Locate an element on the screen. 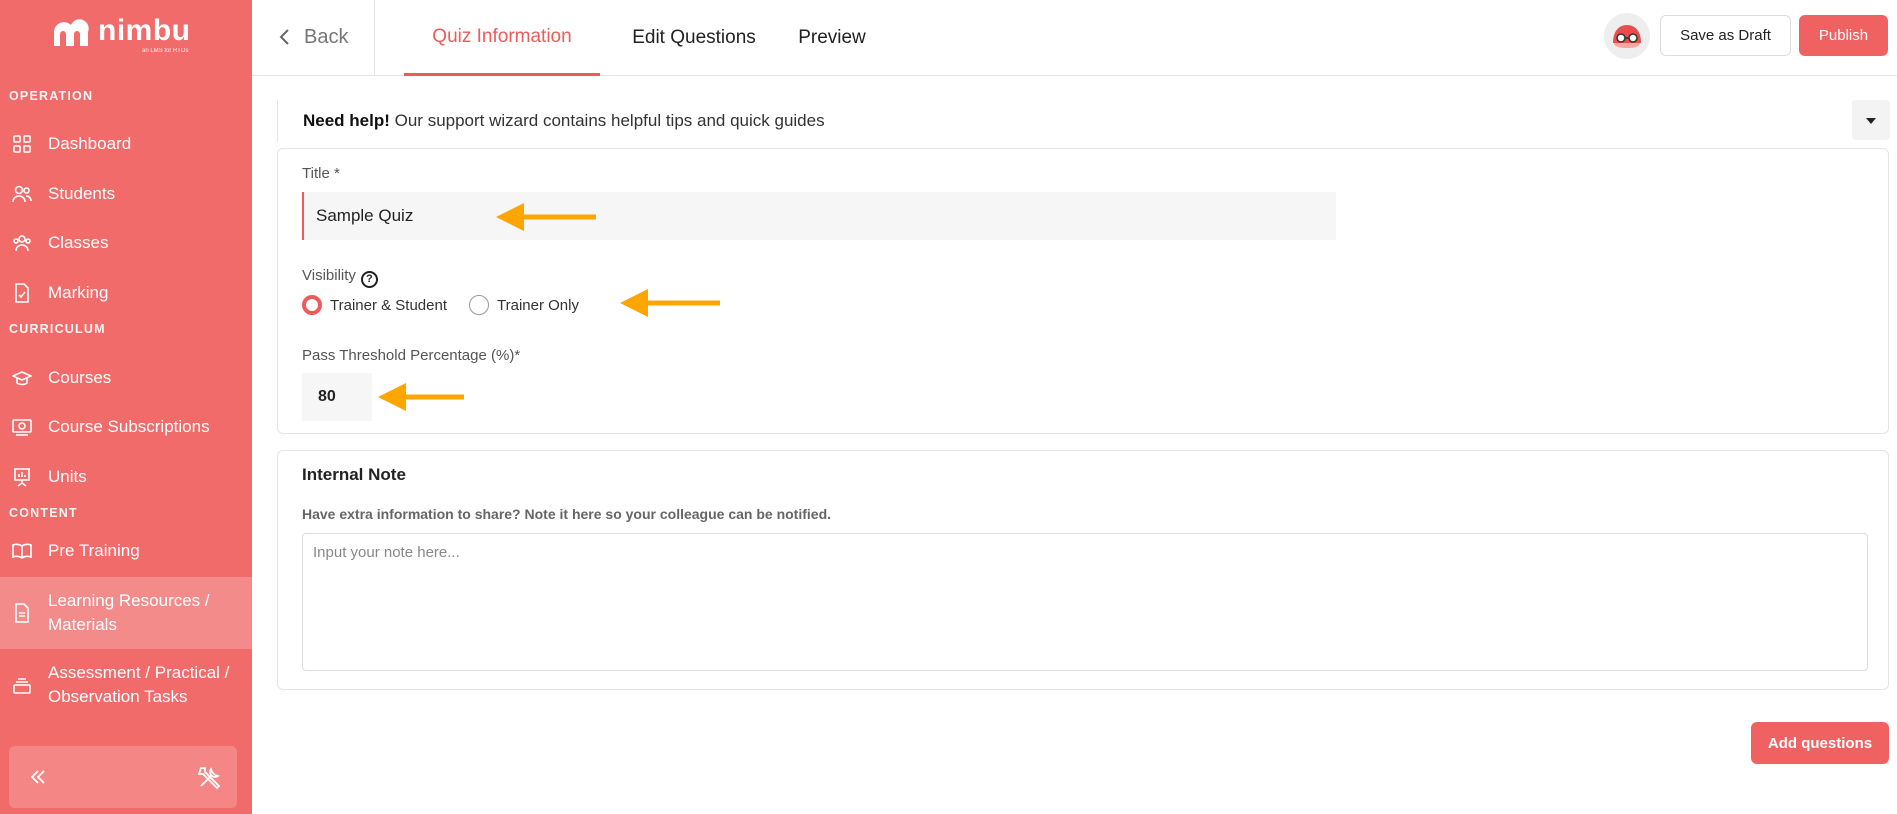 The image size is (1897, 814). avatar is located at coordinates (1627, 36).